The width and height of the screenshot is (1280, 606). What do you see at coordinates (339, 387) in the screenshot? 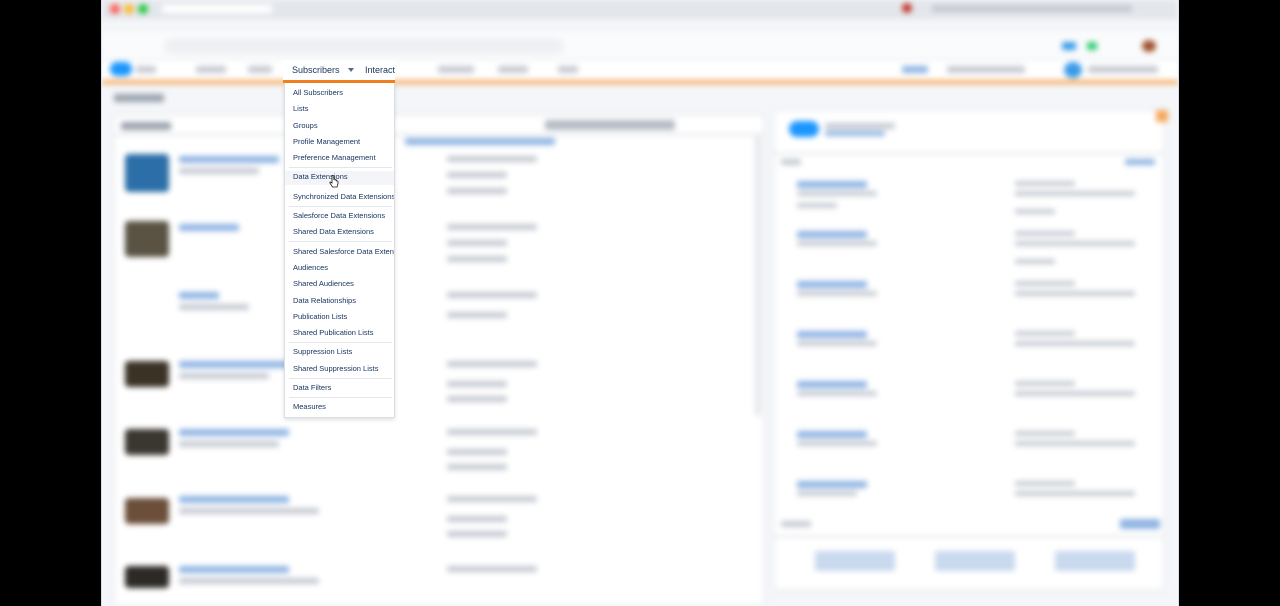
I see `menu-item-data-filters: Data Filters` at bounding box center [339, 387].